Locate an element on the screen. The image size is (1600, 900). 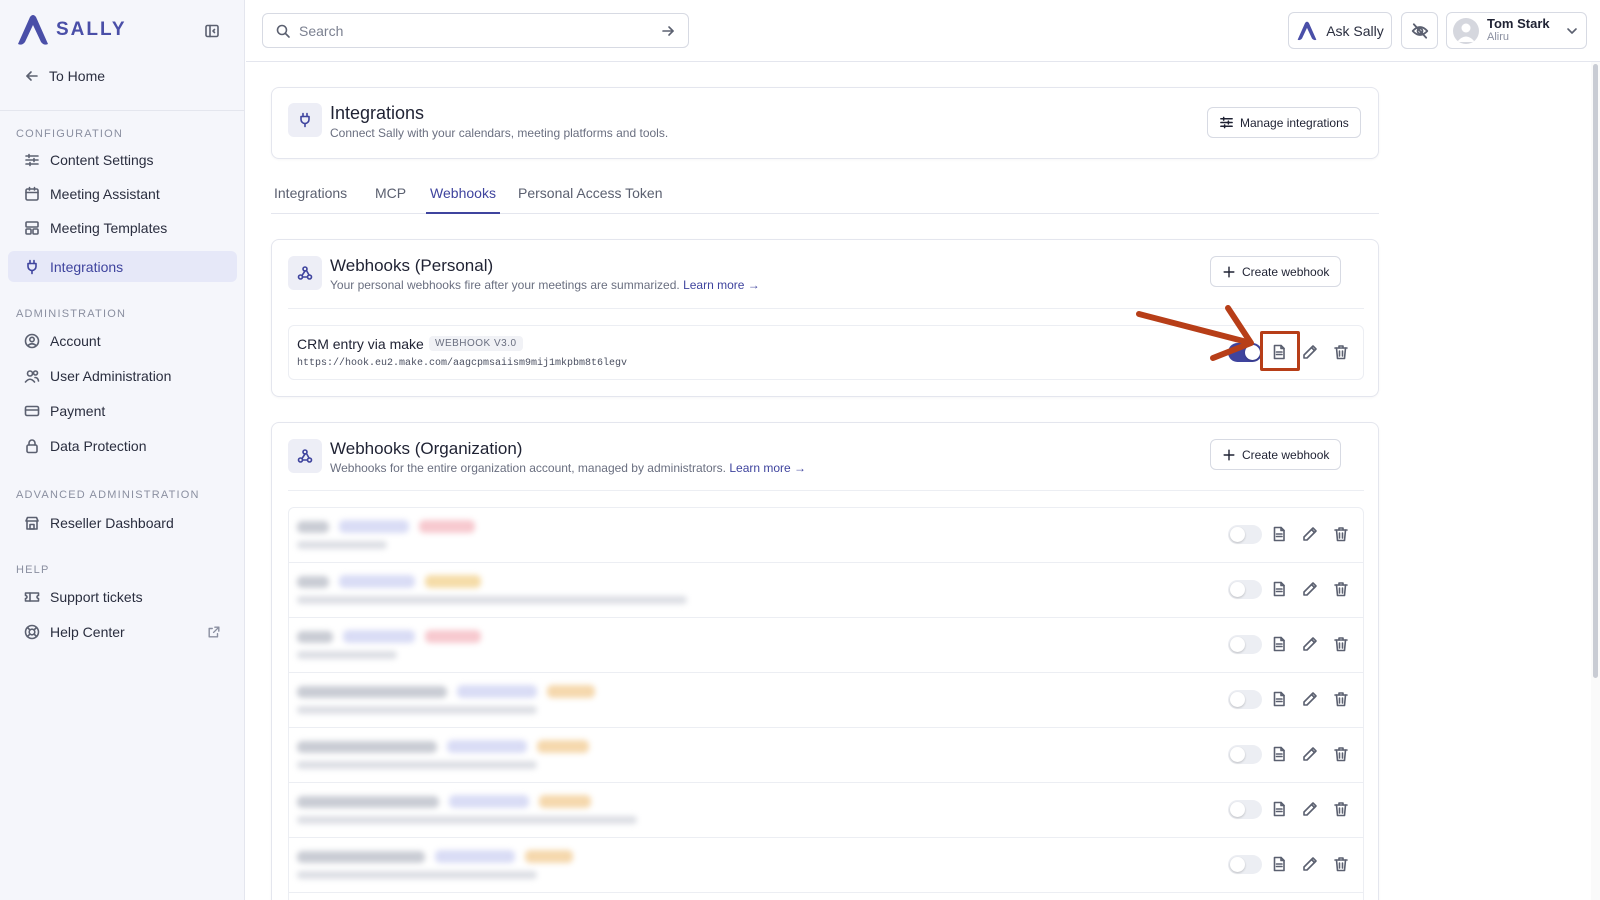
ask-sally-button: Ask Sally is located at coordinates (1340, 30).